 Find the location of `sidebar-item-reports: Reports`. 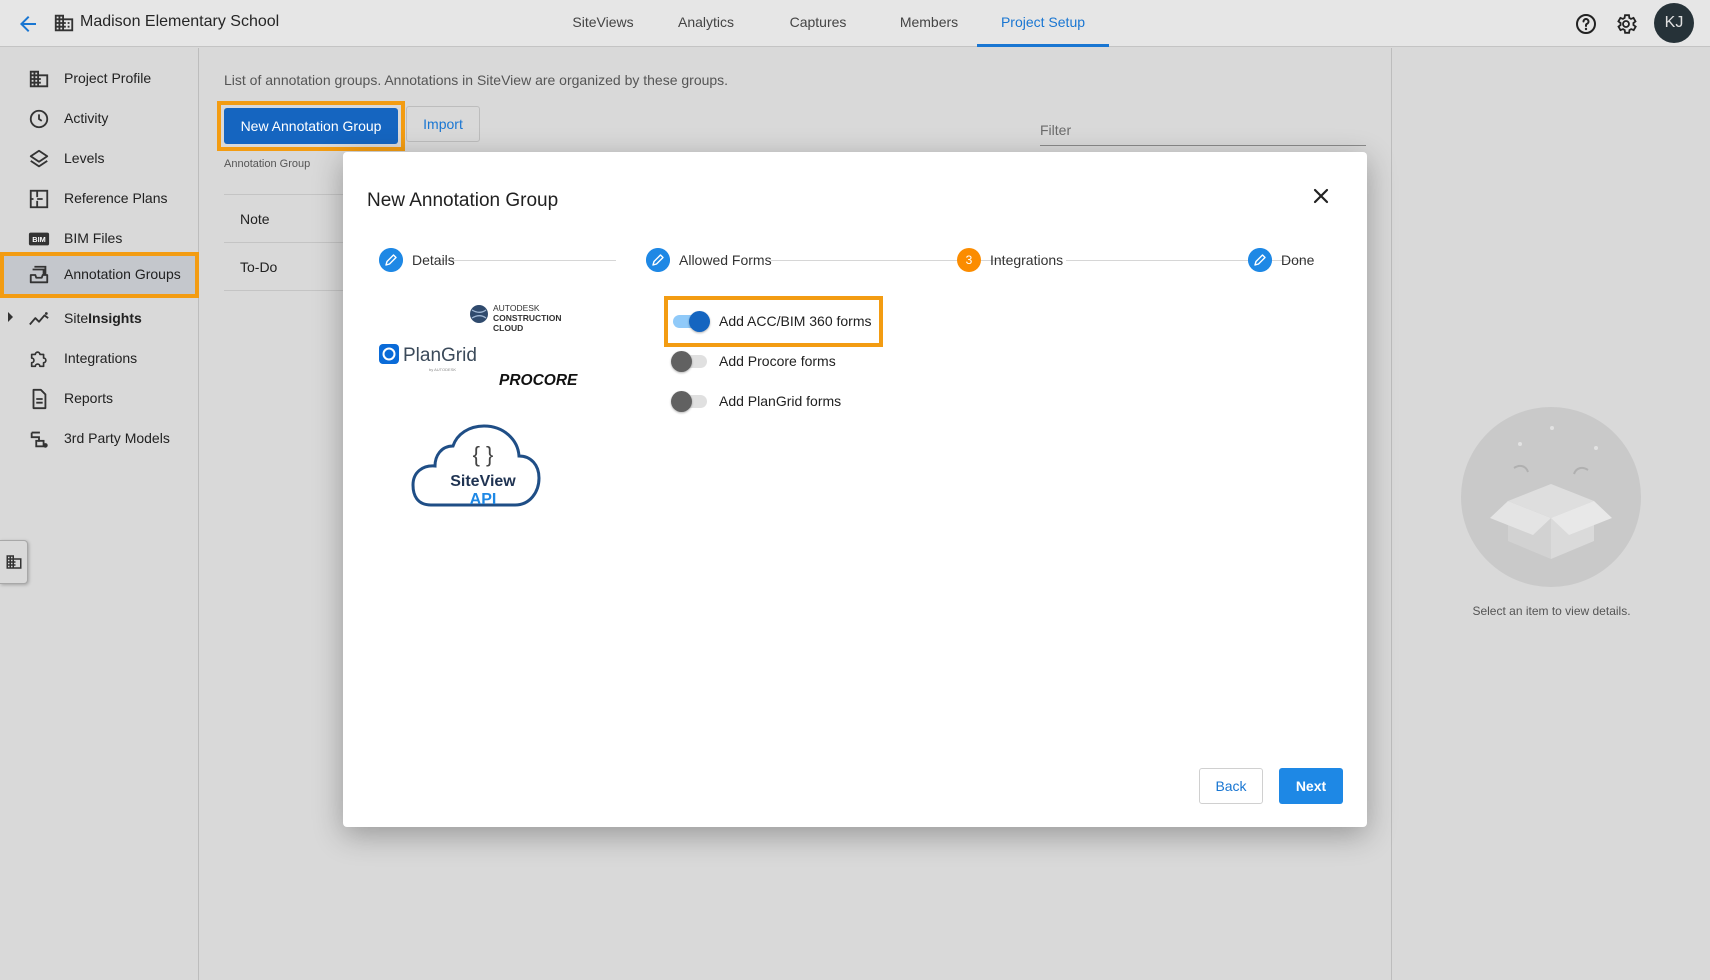

sidebar-item-reports: Reports is located at coordinates (99, 398).